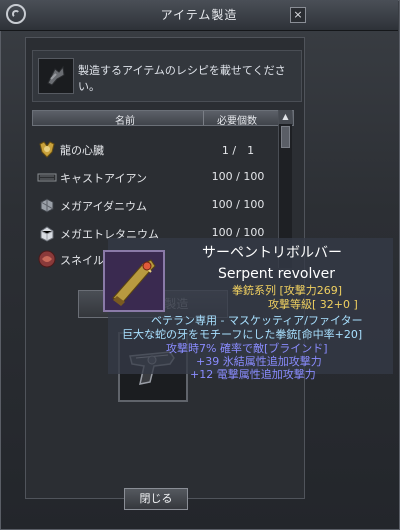 The width and height of the screenshot is (400, 530). I want to click on cast-iron-icon, so click(47, 177).